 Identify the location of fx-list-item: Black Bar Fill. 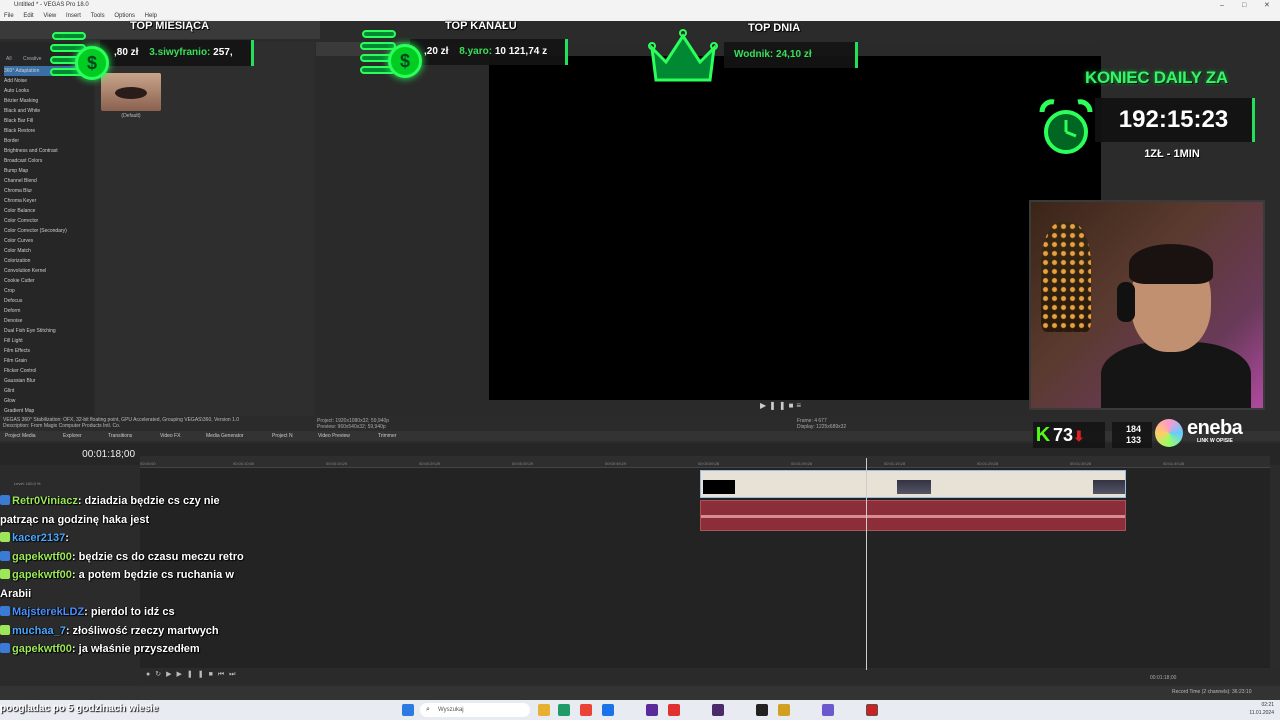
(48, 121).